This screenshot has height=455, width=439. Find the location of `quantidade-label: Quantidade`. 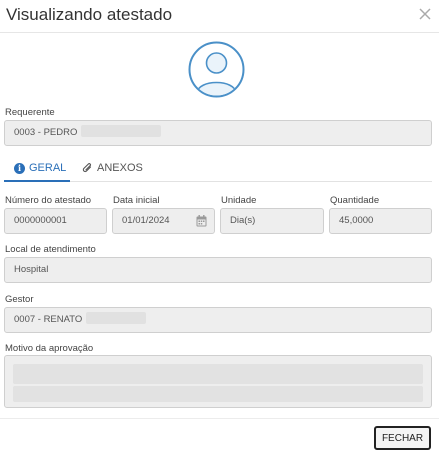

quantidade-label: Quantidade is located at coordinates (355, 200).